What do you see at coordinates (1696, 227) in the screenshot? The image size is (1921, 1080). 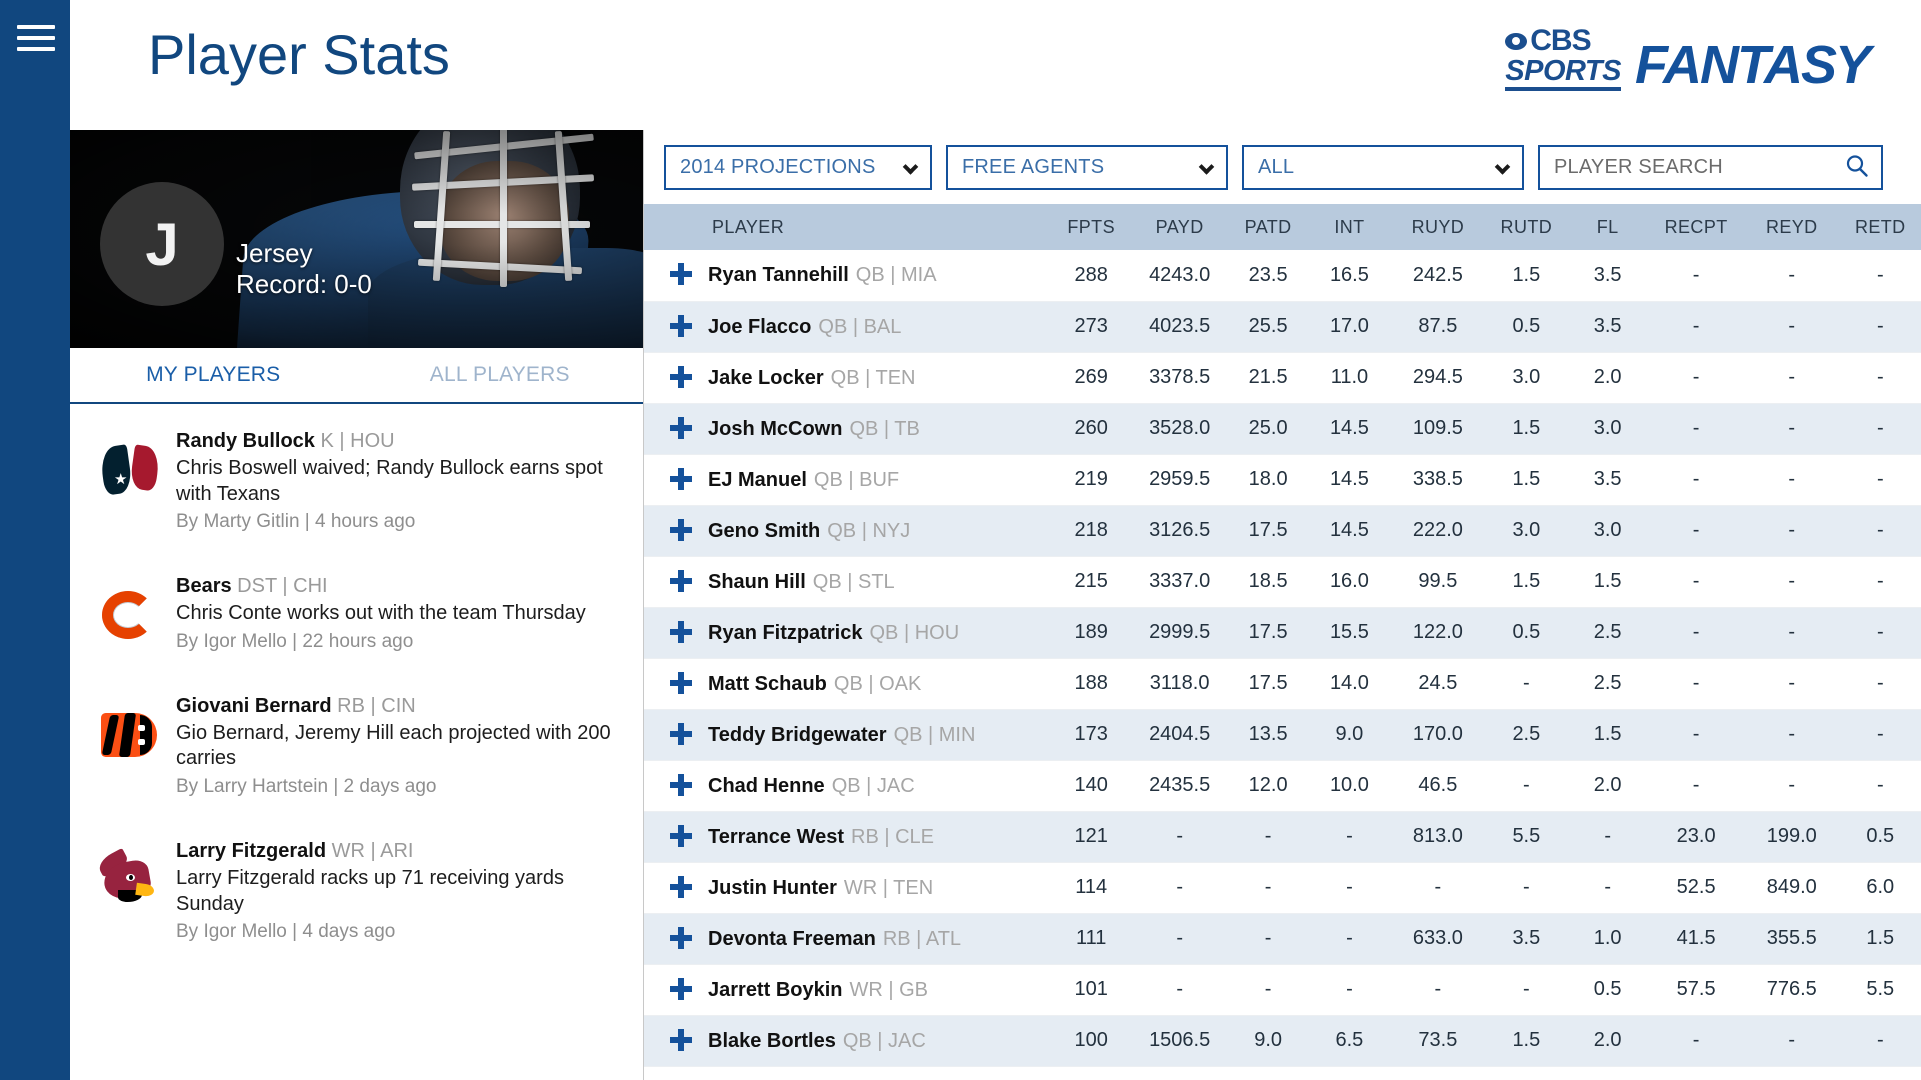 I see `col-recpt: RECPT` at bounding box center [1696, 227].